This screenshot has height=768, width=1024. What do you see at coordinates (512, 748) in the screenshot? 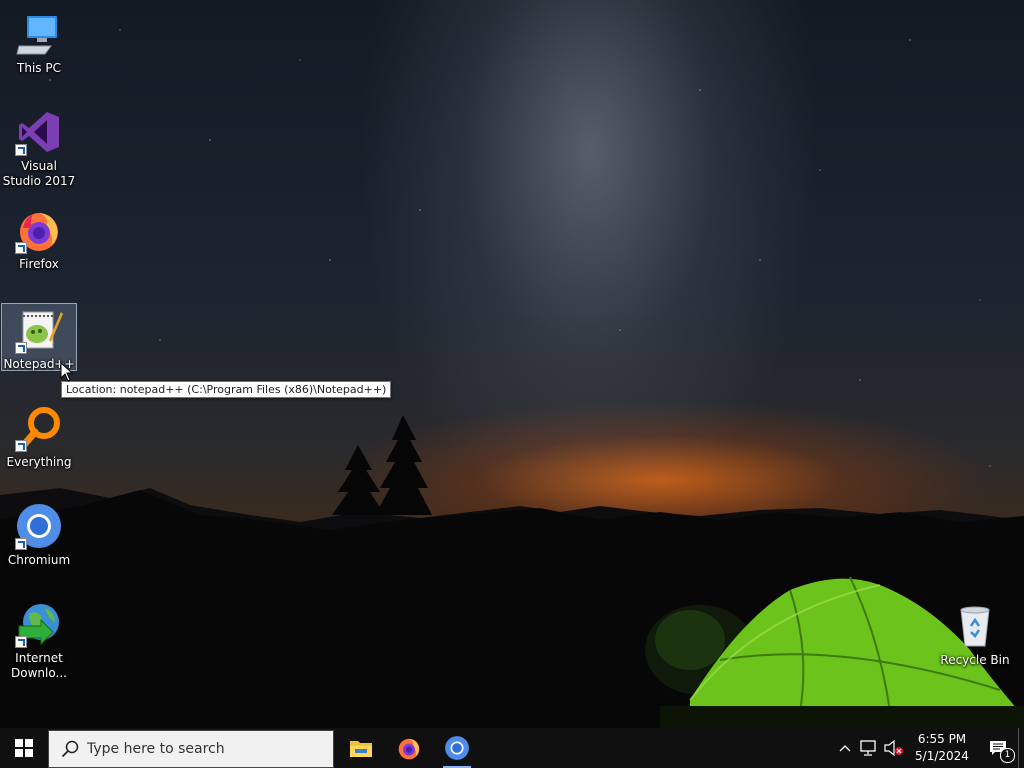
I see `taskbar: Type here to search 6:55 PM 5/1/2024 1` at bounding box center [512, 748].